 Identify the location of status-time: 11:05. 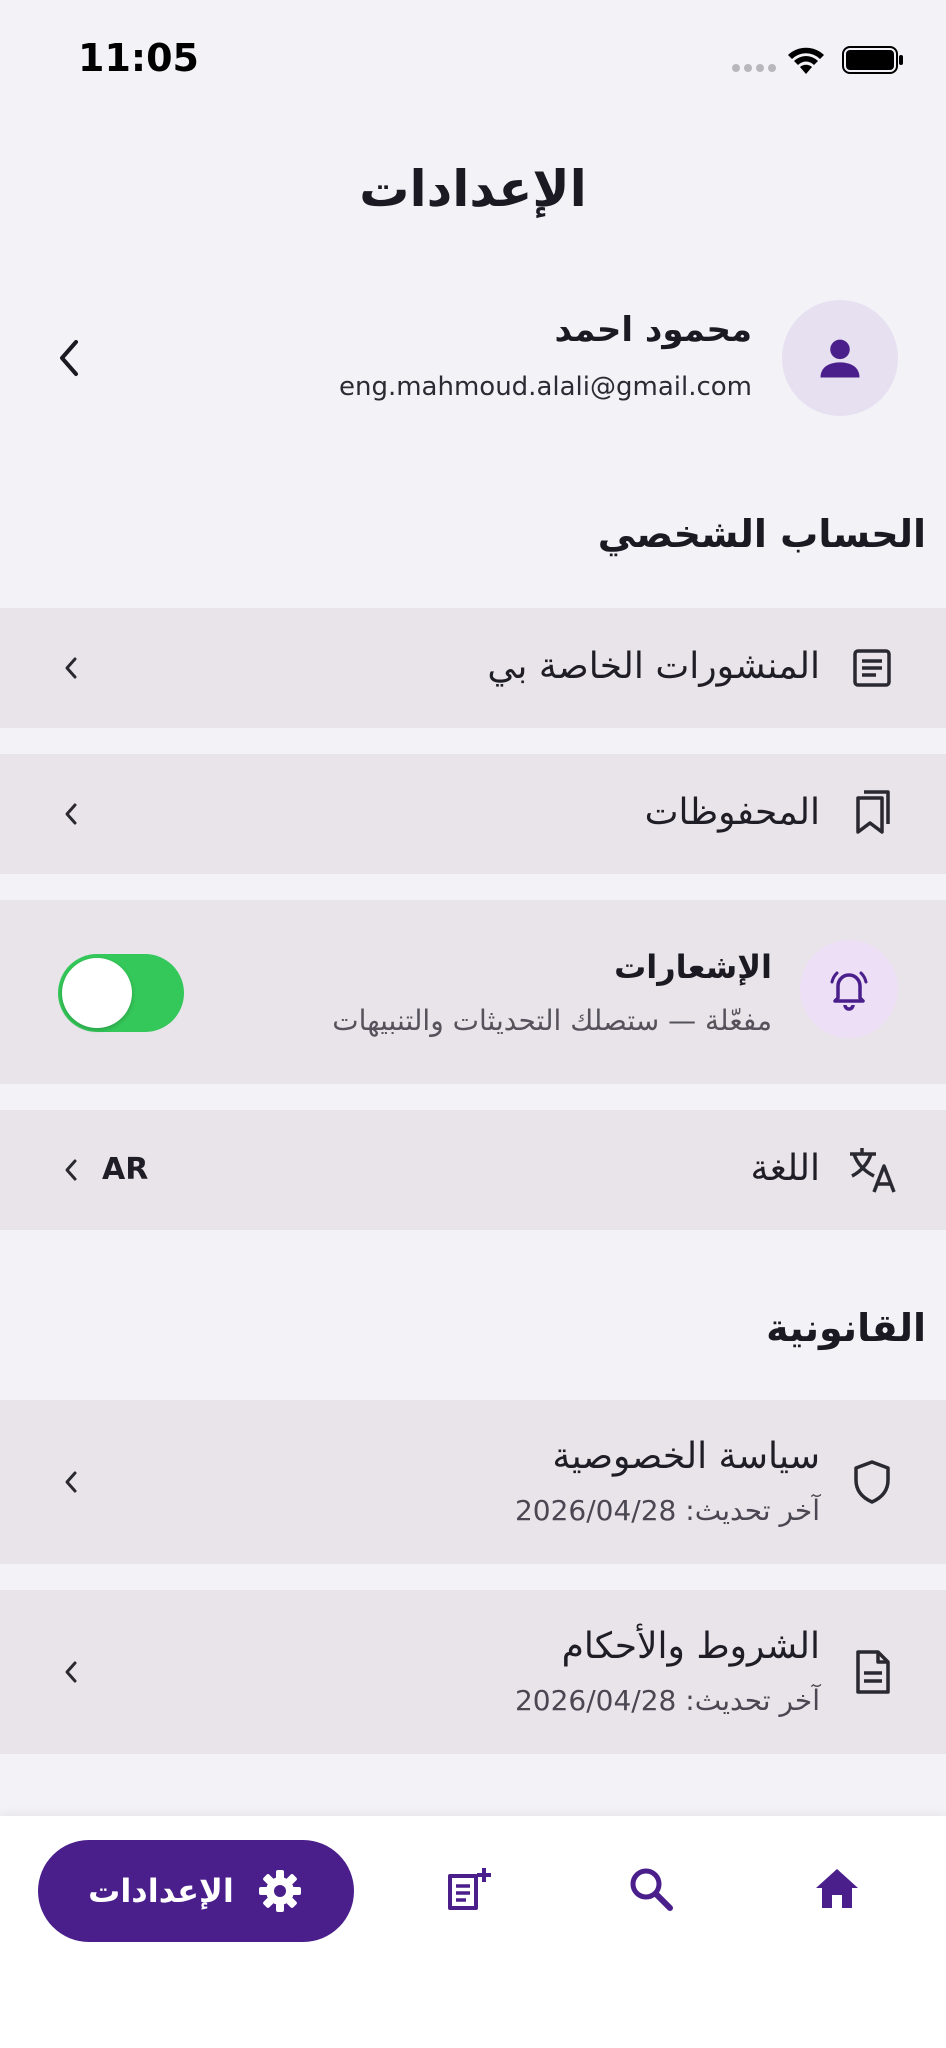
(138, 58).